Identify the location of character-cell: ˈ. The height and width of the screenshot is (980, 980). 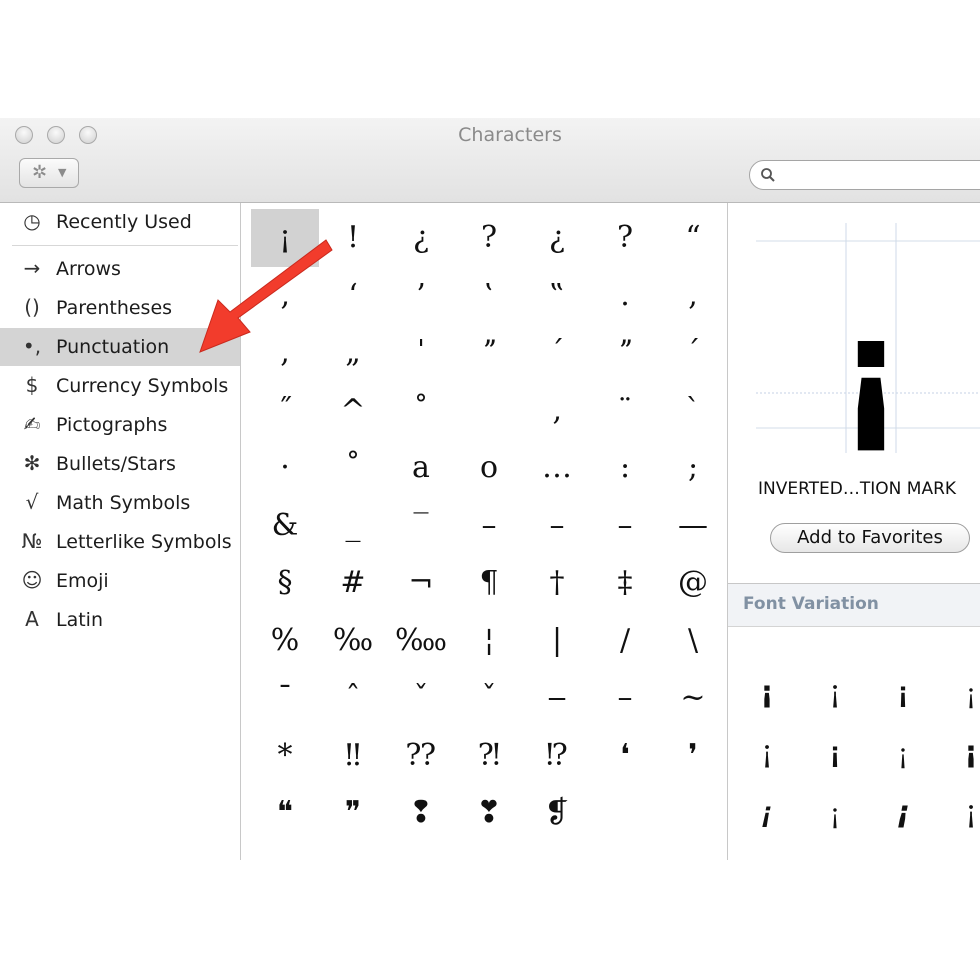
(421, 353).